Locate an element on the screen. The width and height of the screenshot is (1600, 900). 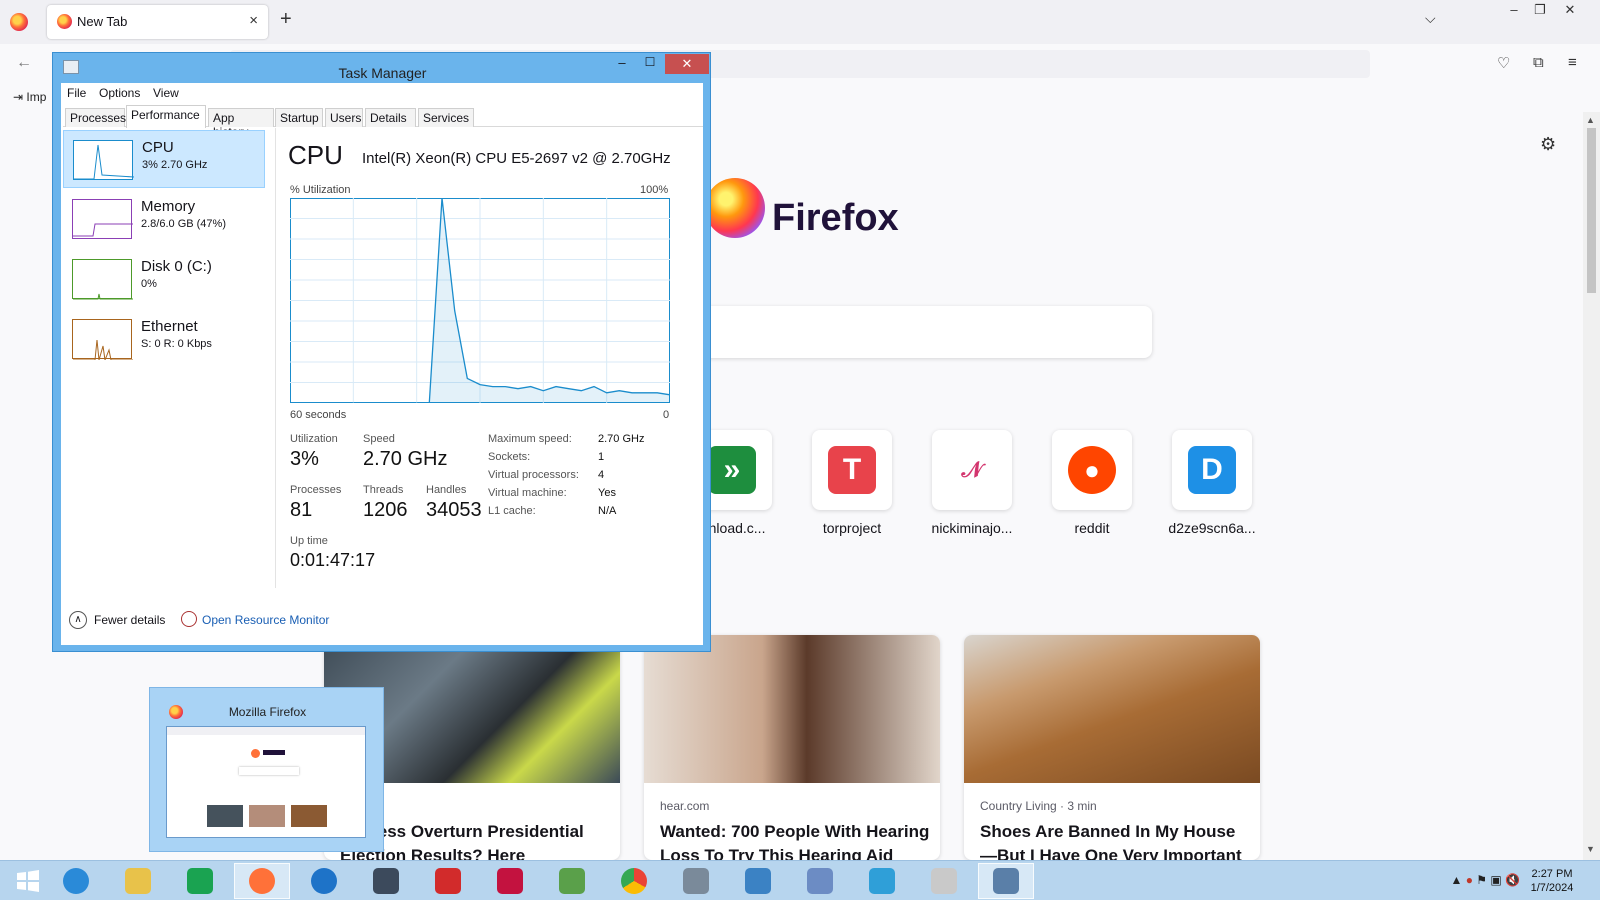
action-center-flag-icon: ⚑ is located at coordinates (1483, 880).